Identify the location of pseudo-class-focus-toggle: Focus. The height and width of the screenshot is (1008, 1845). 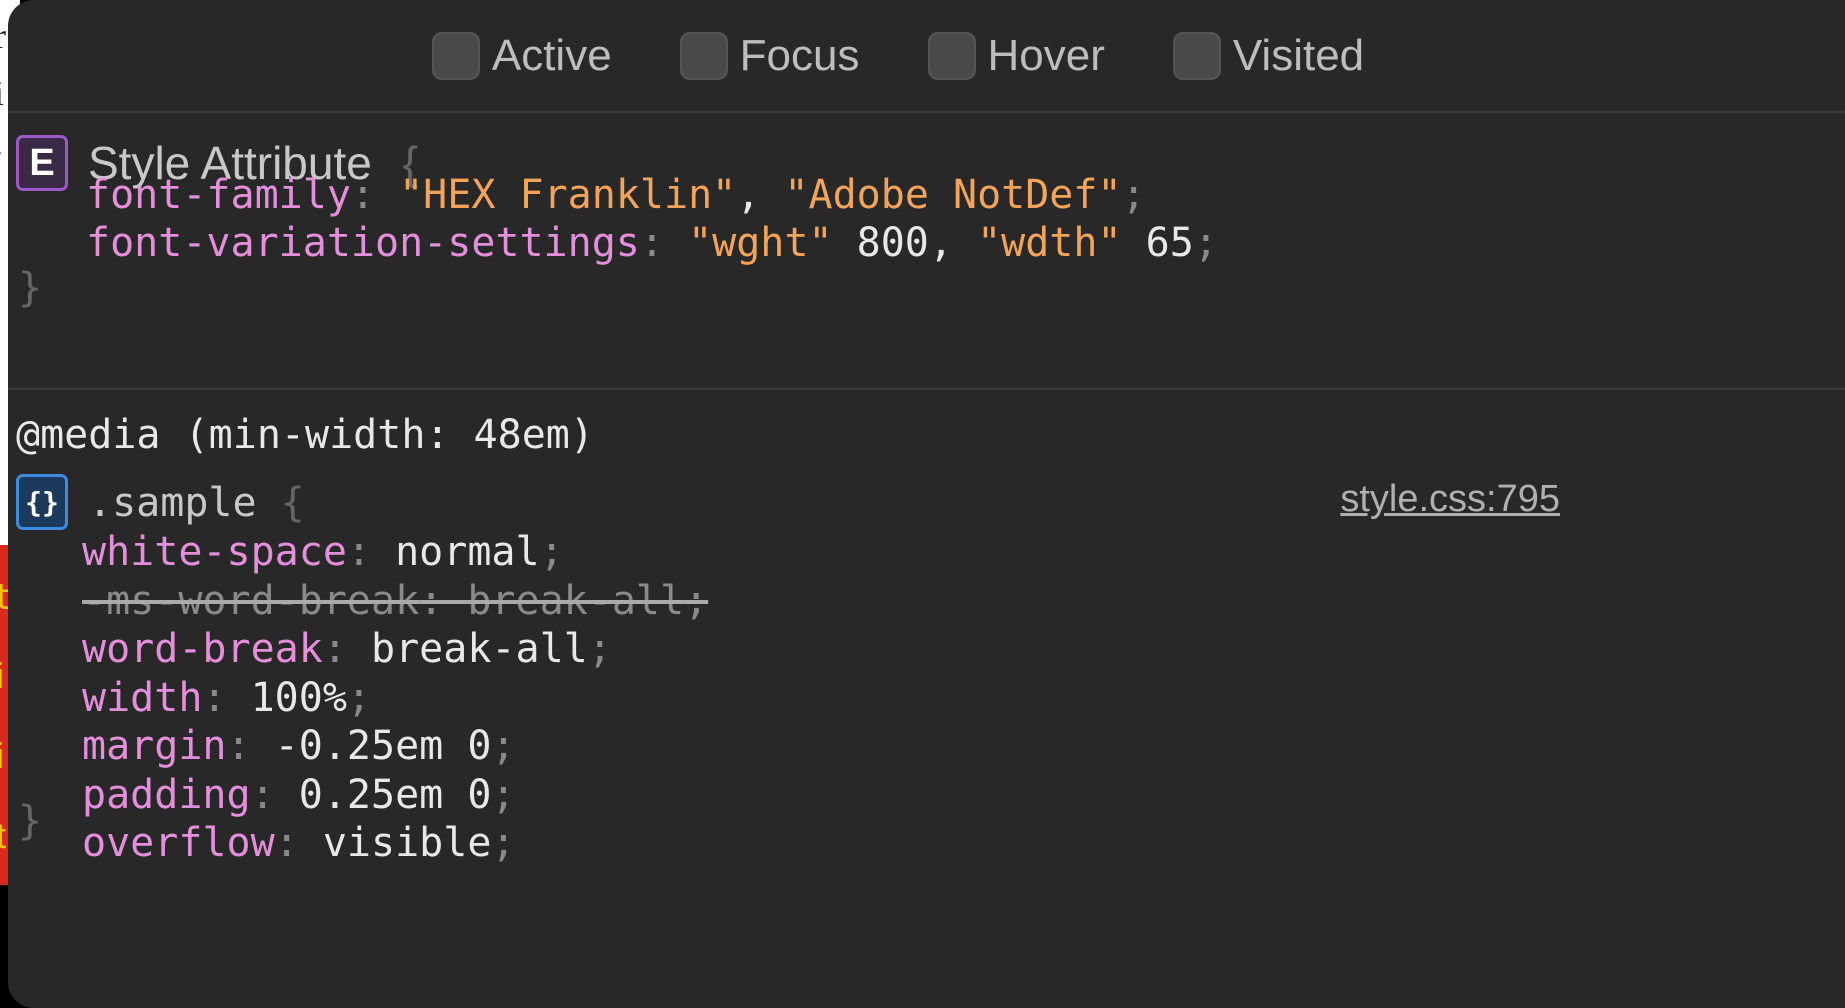
(769, 55).